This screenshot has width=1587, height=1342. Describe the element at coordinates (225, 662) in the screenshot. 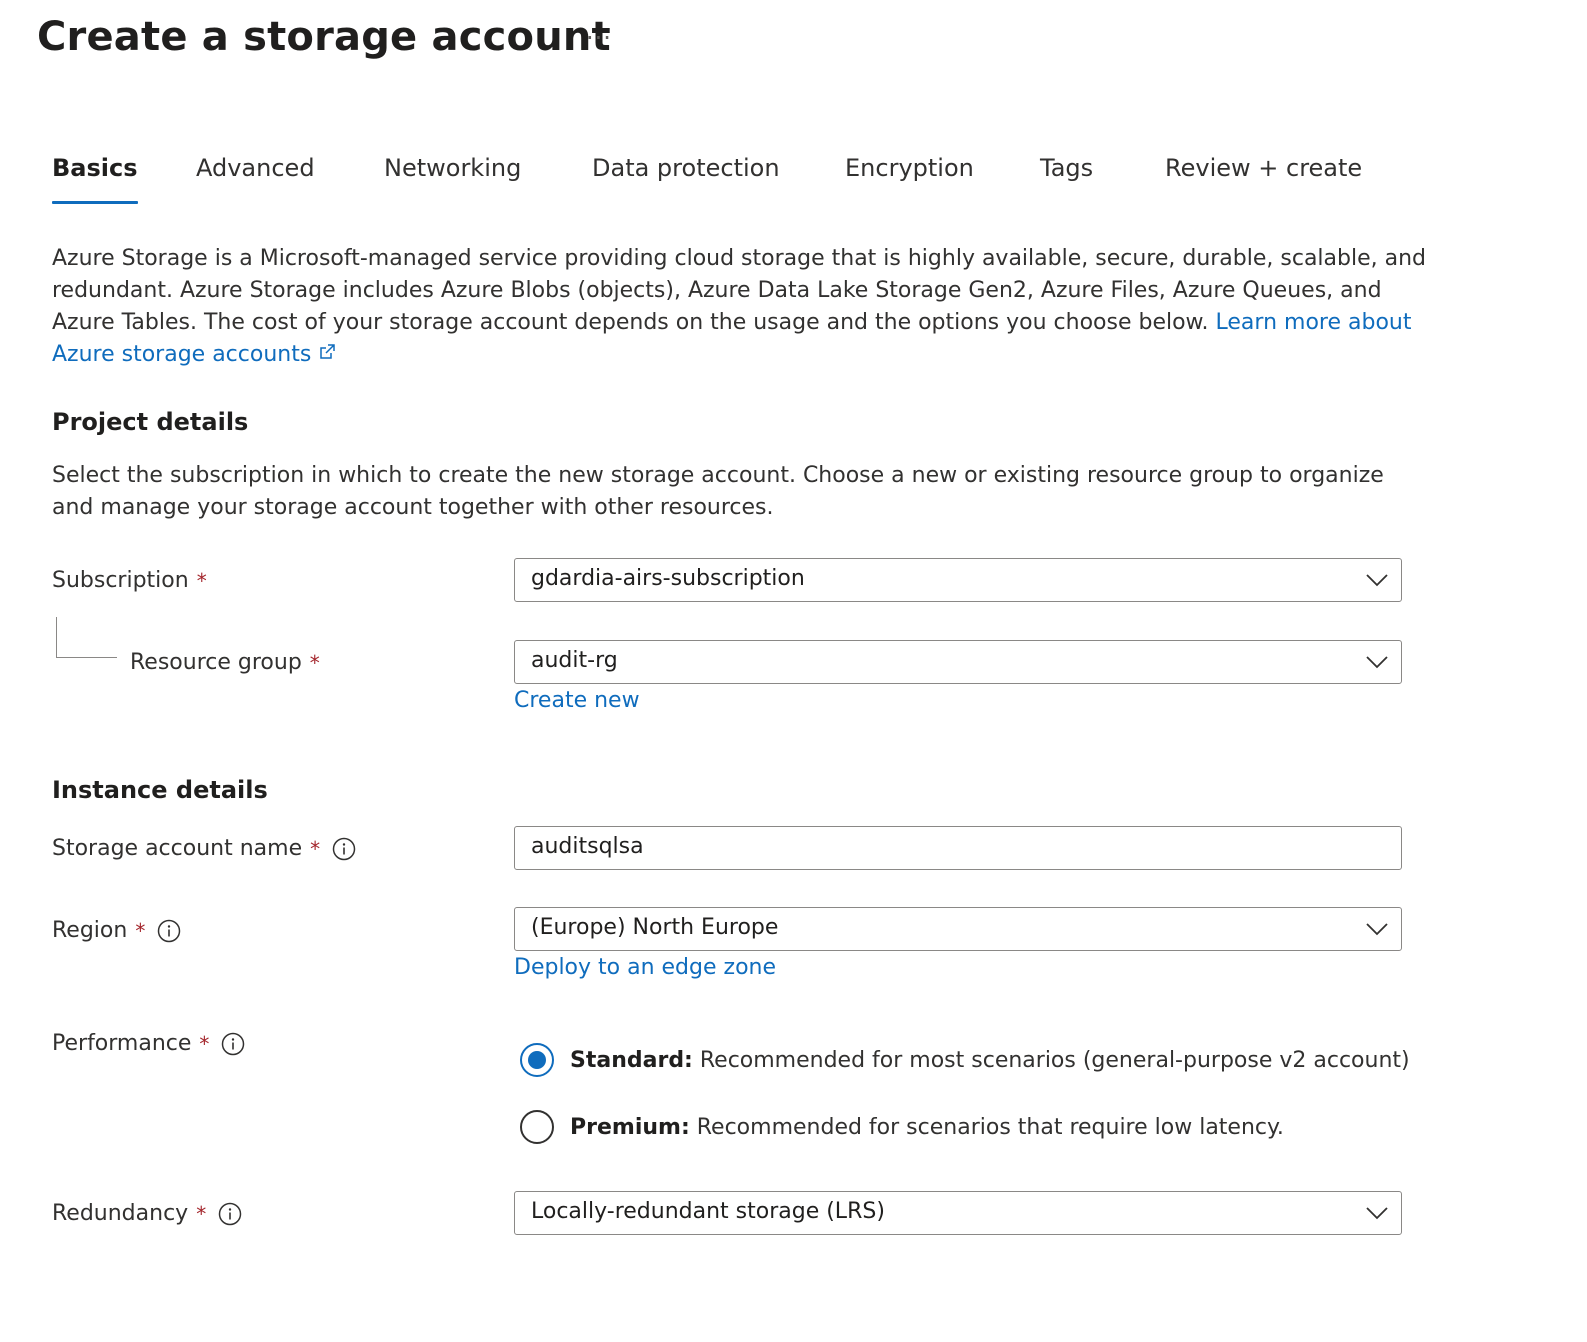

I see `resource-group-label: Resource group *` at that location.